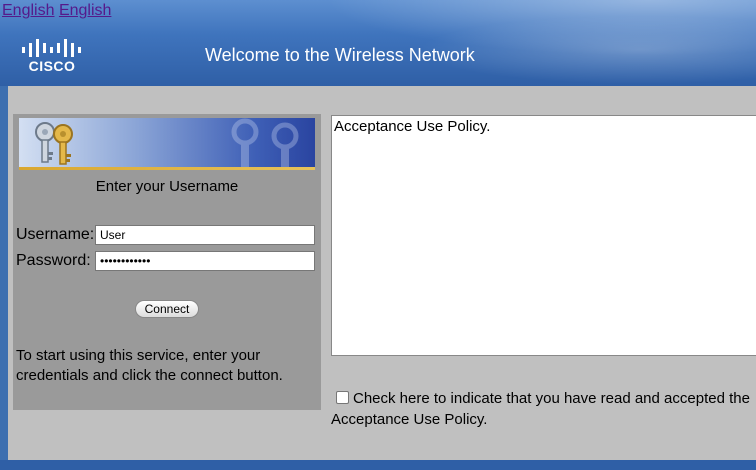 This screenshot has width=756, height=470. What do you see at coordinates (167, 186) in the screenshot?
I see `login-heading: Enter your Username` at bounding box center [167, 186].